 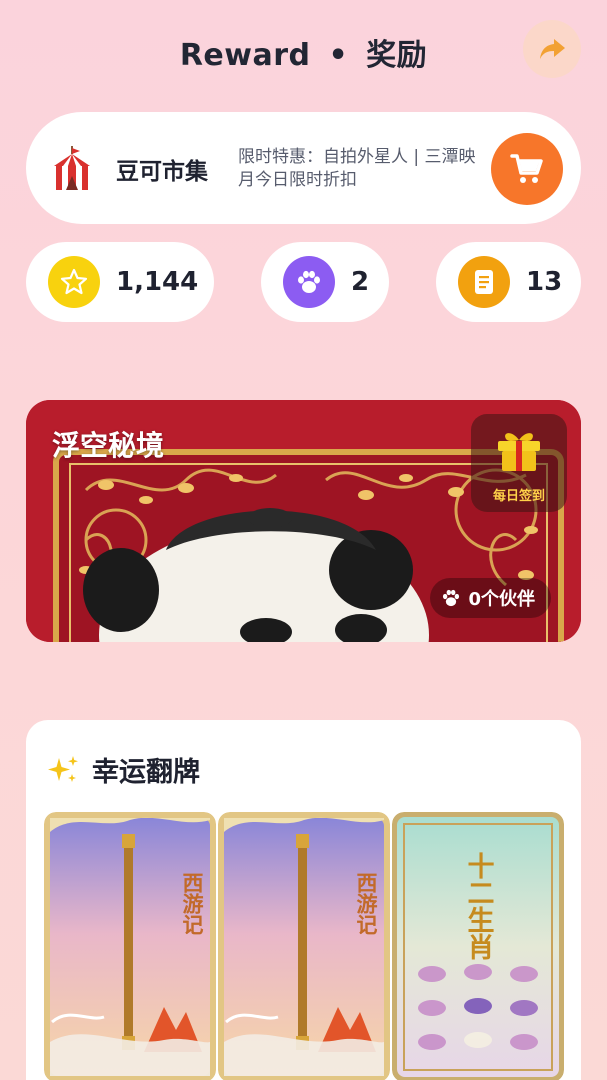 I want to click on daily-checkin-button: 每日签到, so click(x=519, y=463).